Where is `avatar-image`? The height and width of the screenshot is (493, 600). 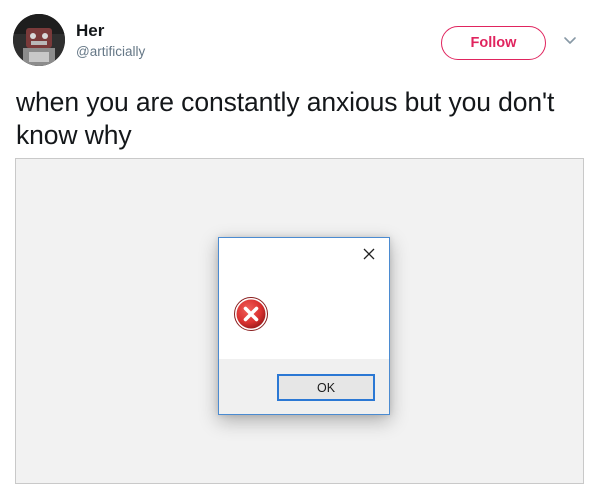 avatar-image is located at coordinates (39, 40).